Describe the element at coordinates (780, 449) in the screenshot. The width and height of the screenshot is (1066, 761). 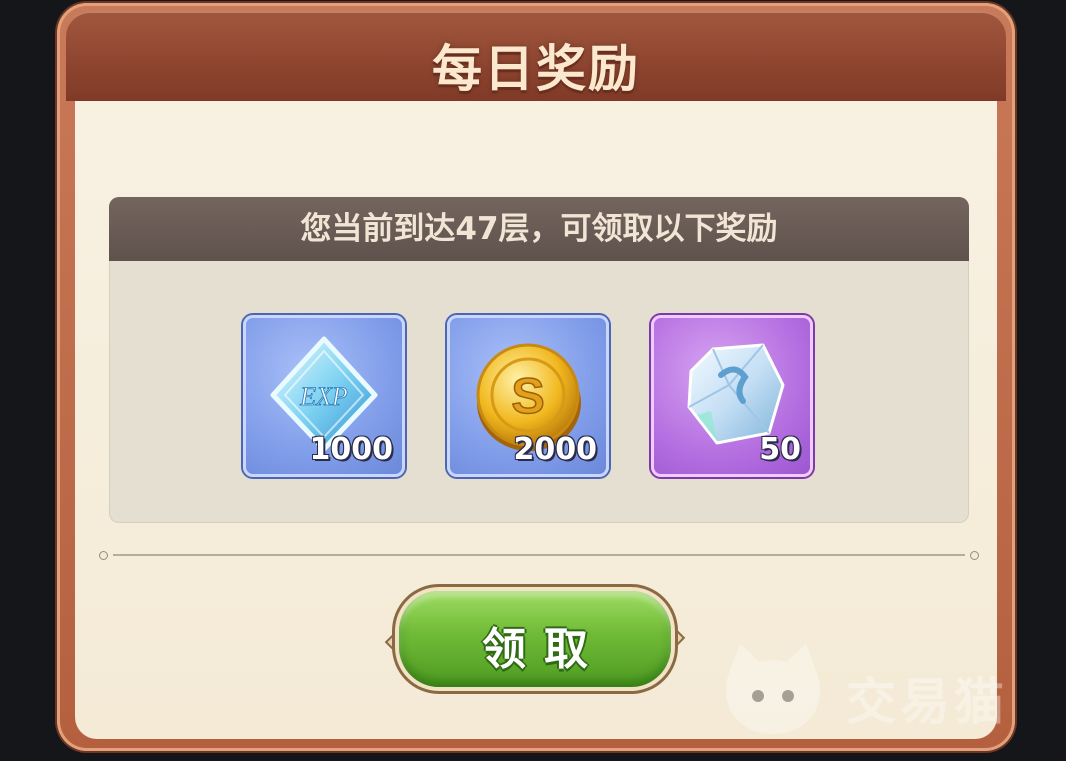
I see `reward-count: 50` at that location.